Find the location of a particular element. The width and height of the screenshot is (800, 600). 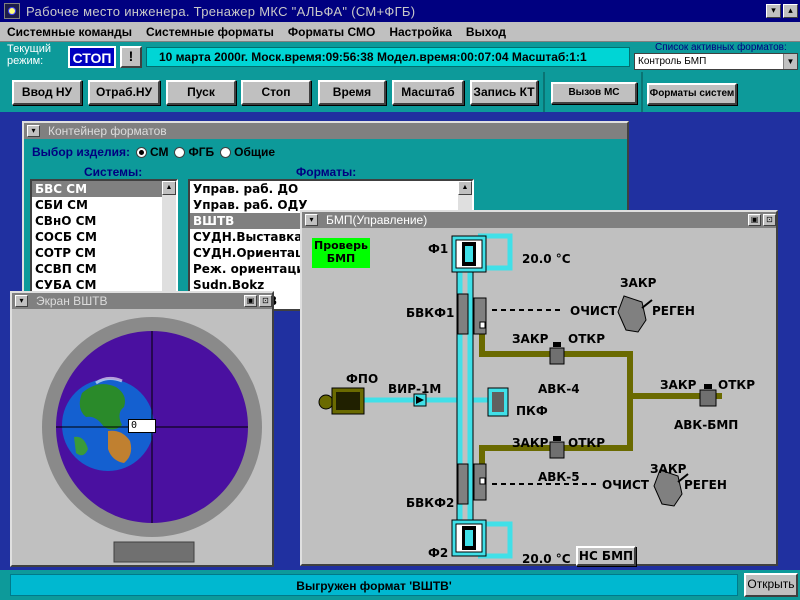

list-item: ССВП СМ is located at coordinates (104, 269).